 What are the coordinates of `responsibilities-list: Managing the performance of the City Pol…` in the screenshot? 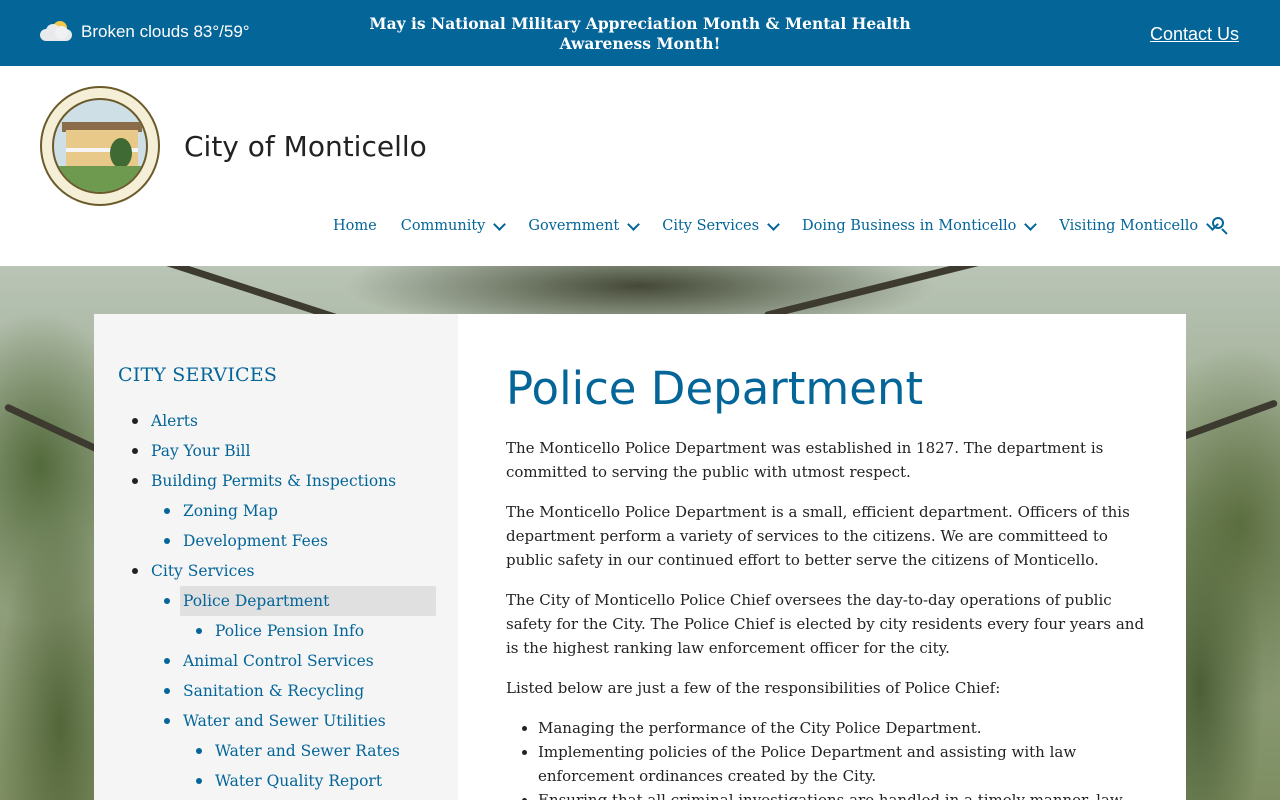 It's located at (842, 758).